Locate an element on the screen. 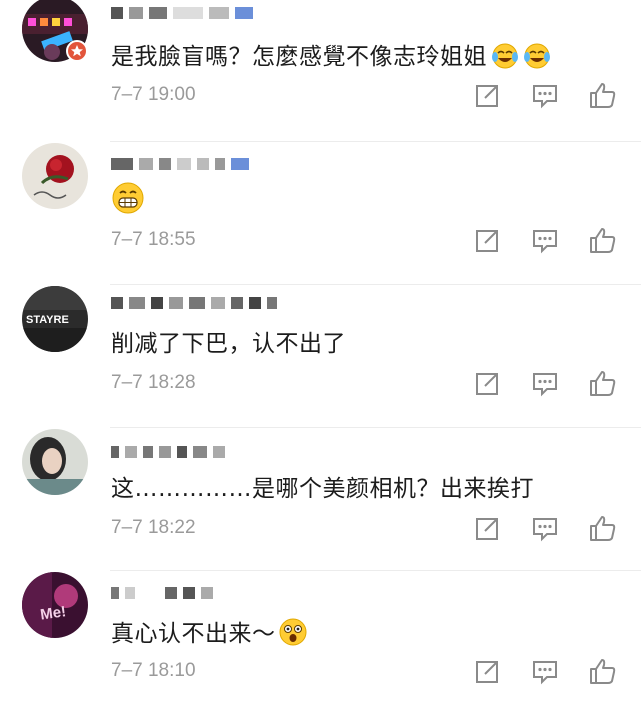 This screenshot has height=703, width=641. comment-time: 7–7 18:10 is located at coordinates (153, 670).